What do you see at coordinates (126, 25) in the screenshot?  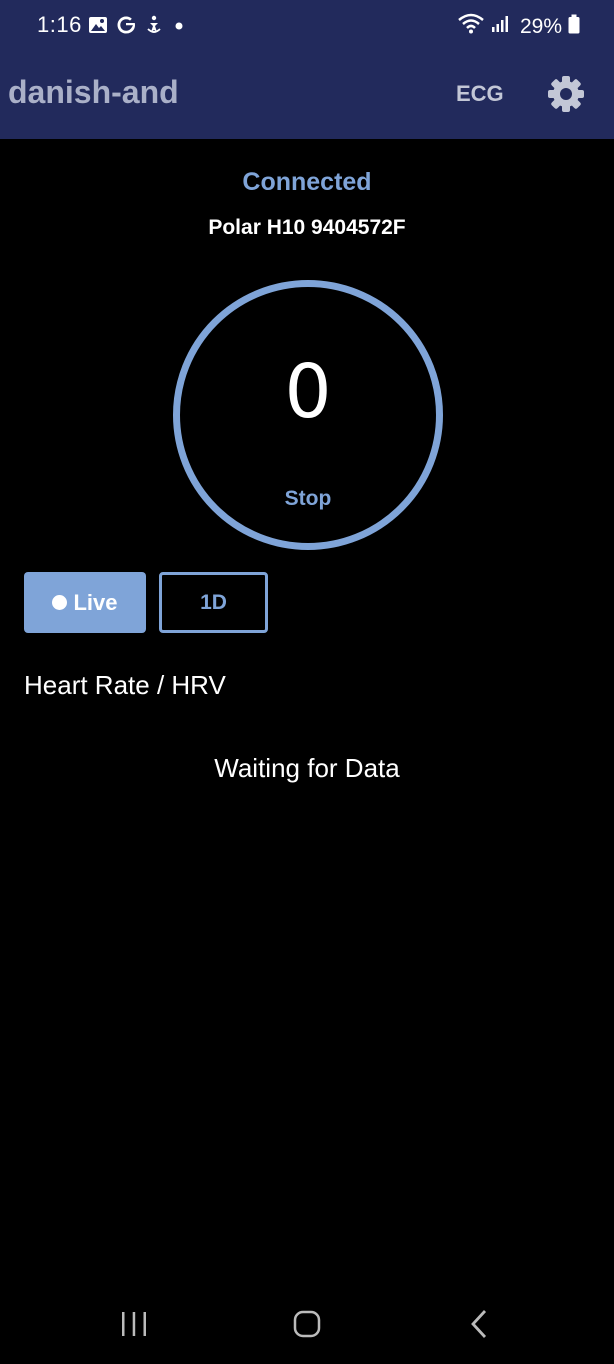 I see `google-icon` at bounding box center [126, 25].